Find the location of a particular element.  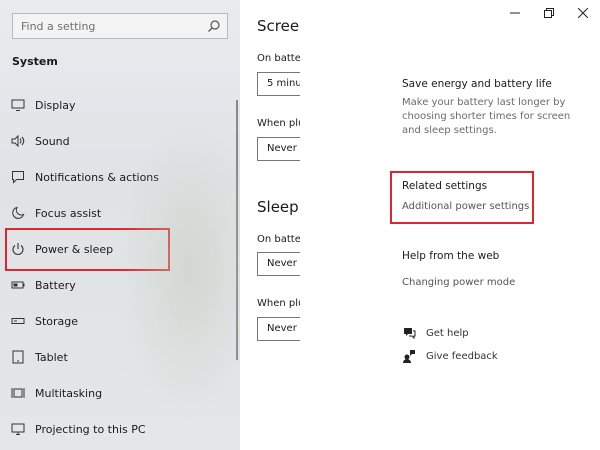

get-help-link: Get help is located at coordinates (447, 333).